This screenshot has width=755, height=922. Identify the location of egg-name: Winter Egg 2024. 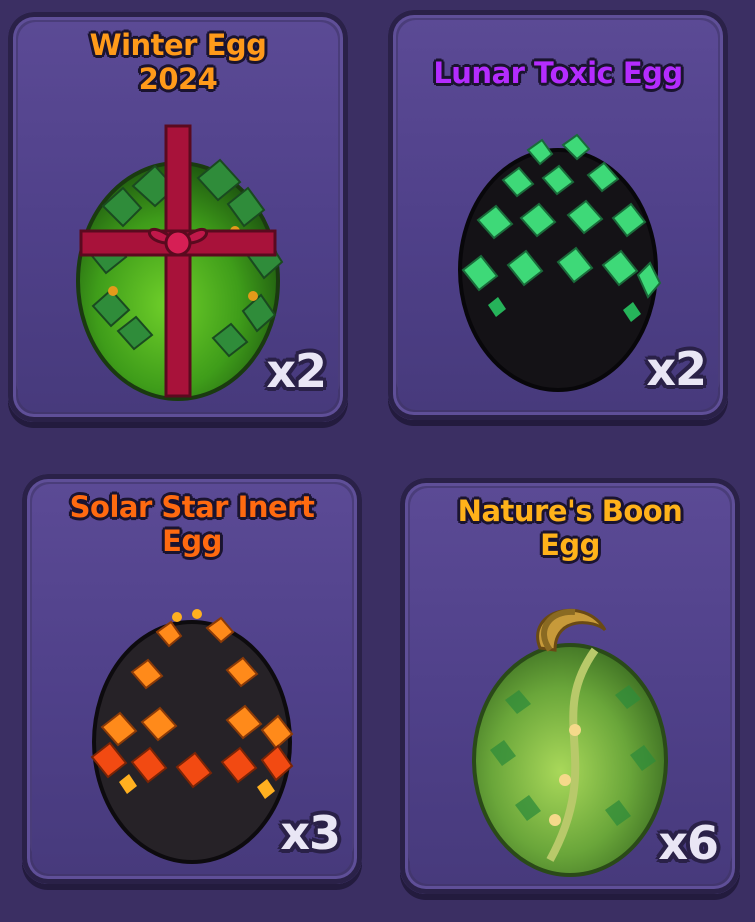
(178, 62).